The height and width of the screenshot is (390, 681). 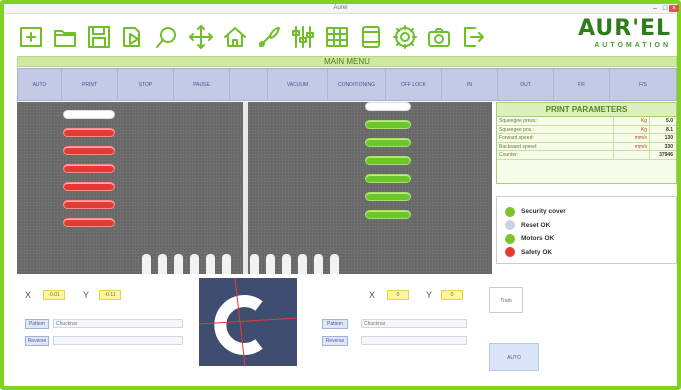 What do you see at coordinates (663, 138) in the screenshot?
I see `param-value: 130` at bounding box center [663, 138].